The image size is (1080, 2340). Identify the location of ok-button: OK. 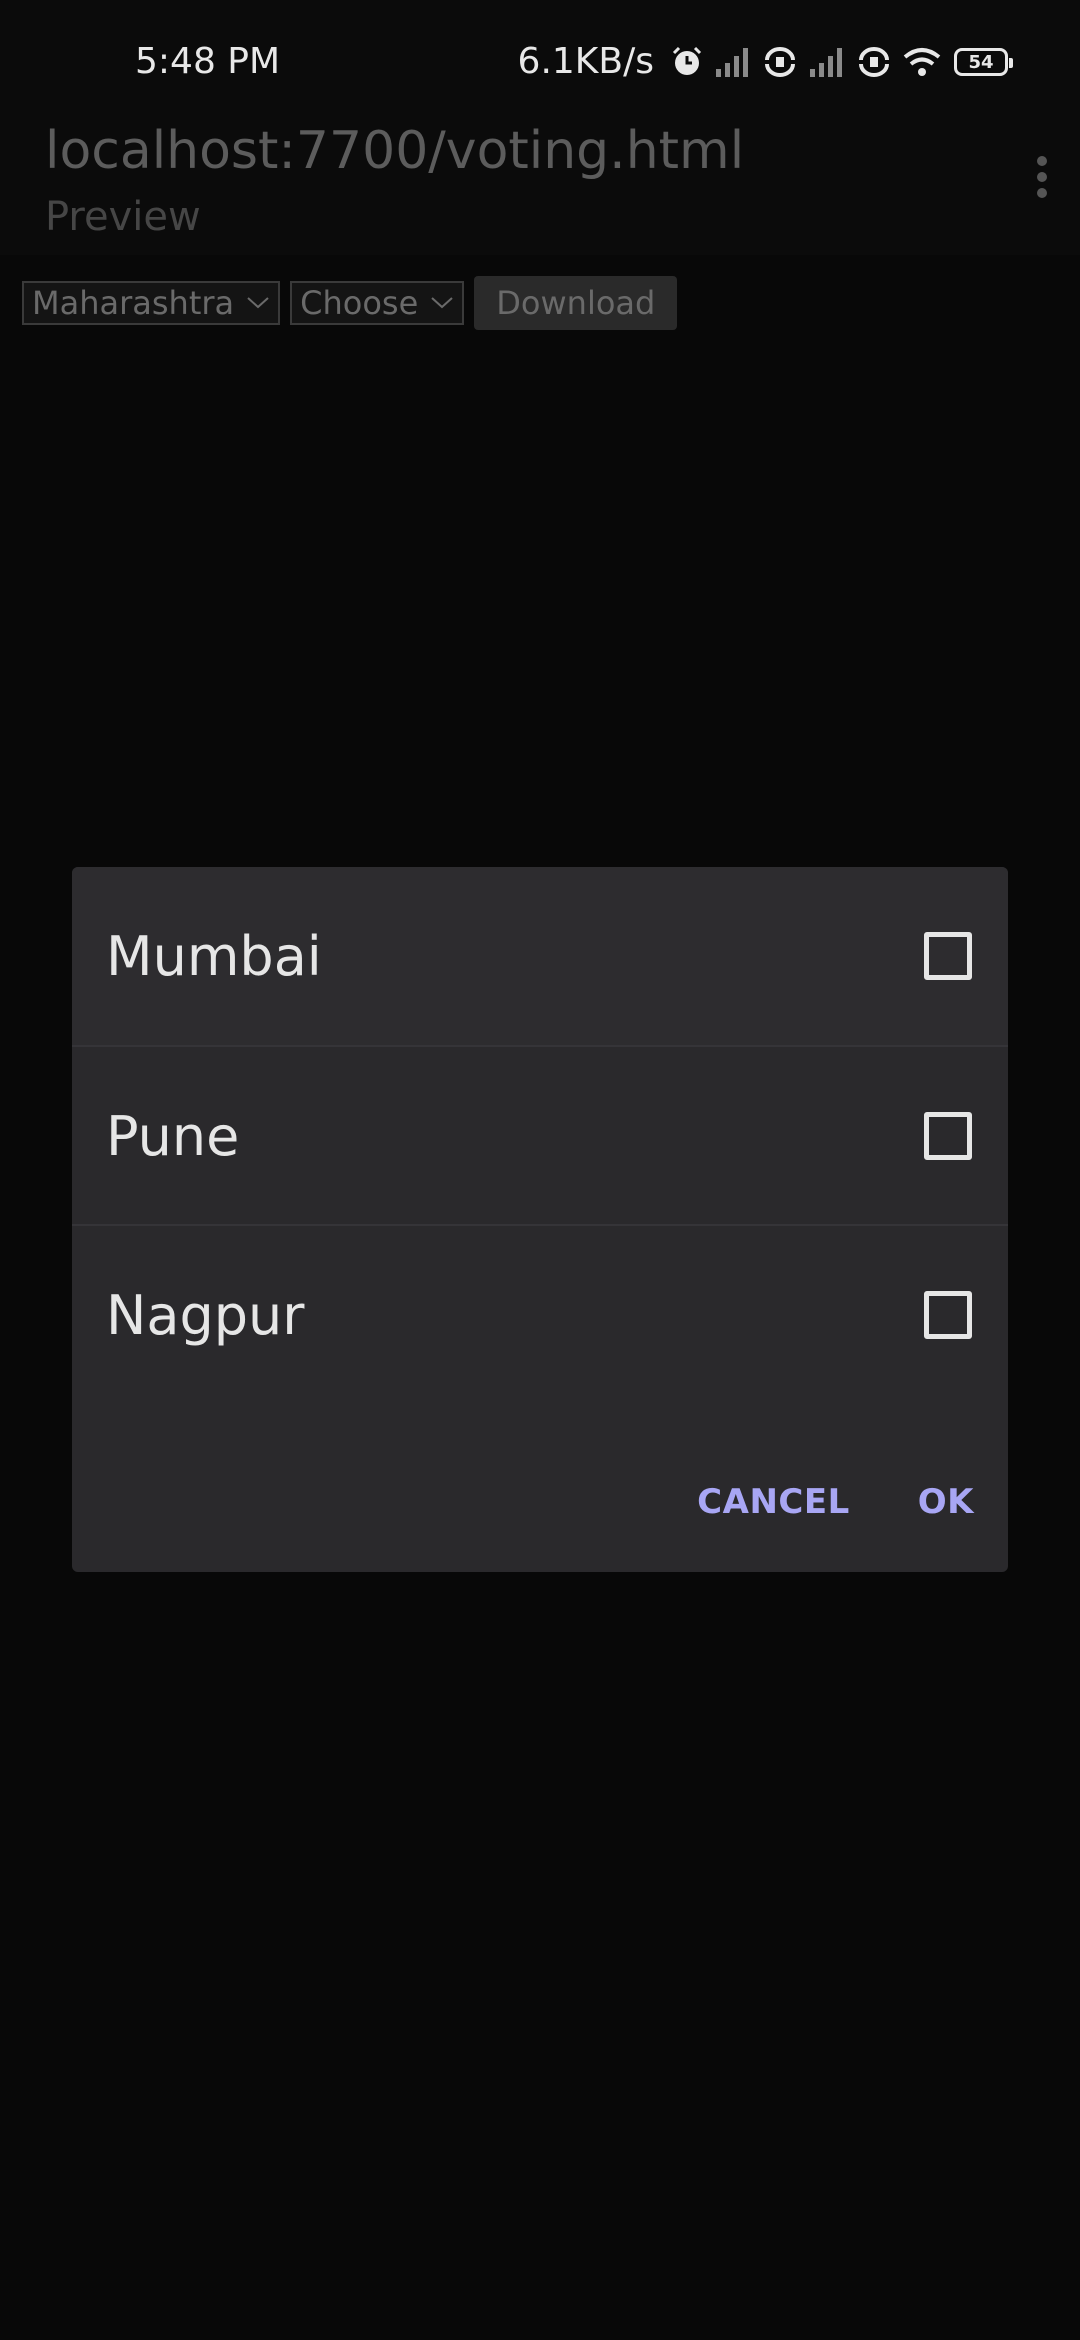
(946, 1502).